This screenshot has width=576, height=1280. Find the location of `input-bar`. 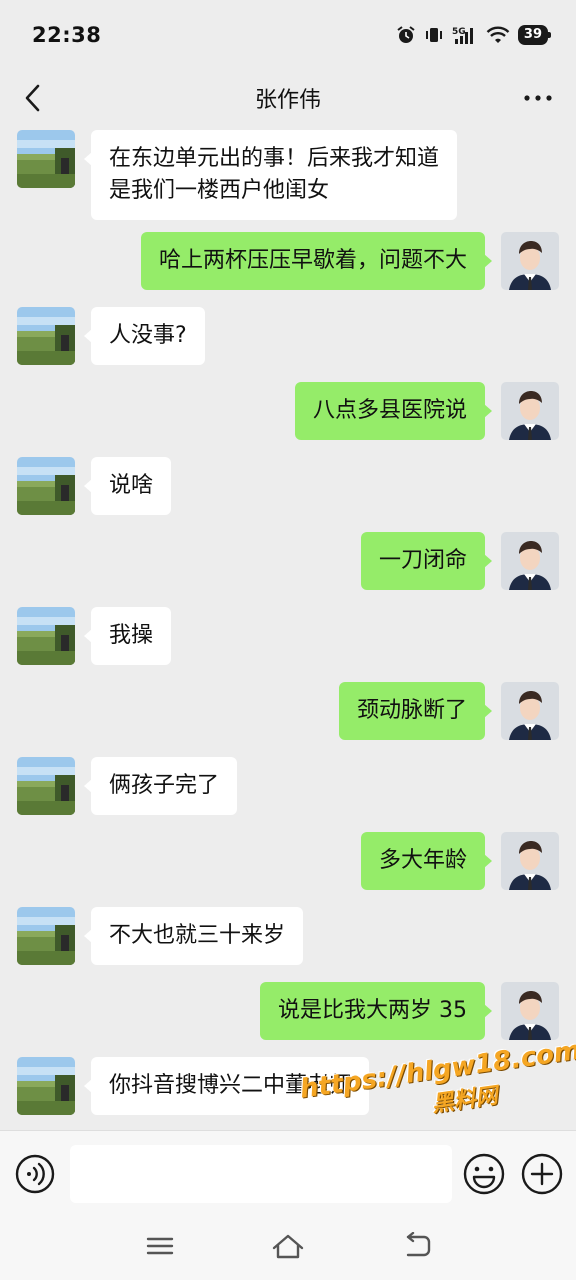

input-bar is located at coordinates (288, 1173).